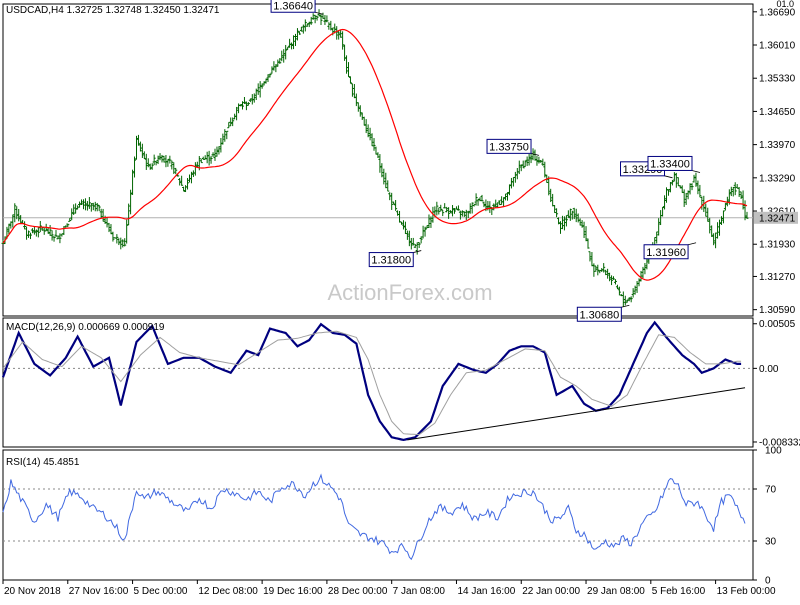 The height and width of the screenshot is (605, 800). Describe the element at coordinates (777, 112) in the screenshot. I see `price-y-tick-label: 1.34650` at that location.